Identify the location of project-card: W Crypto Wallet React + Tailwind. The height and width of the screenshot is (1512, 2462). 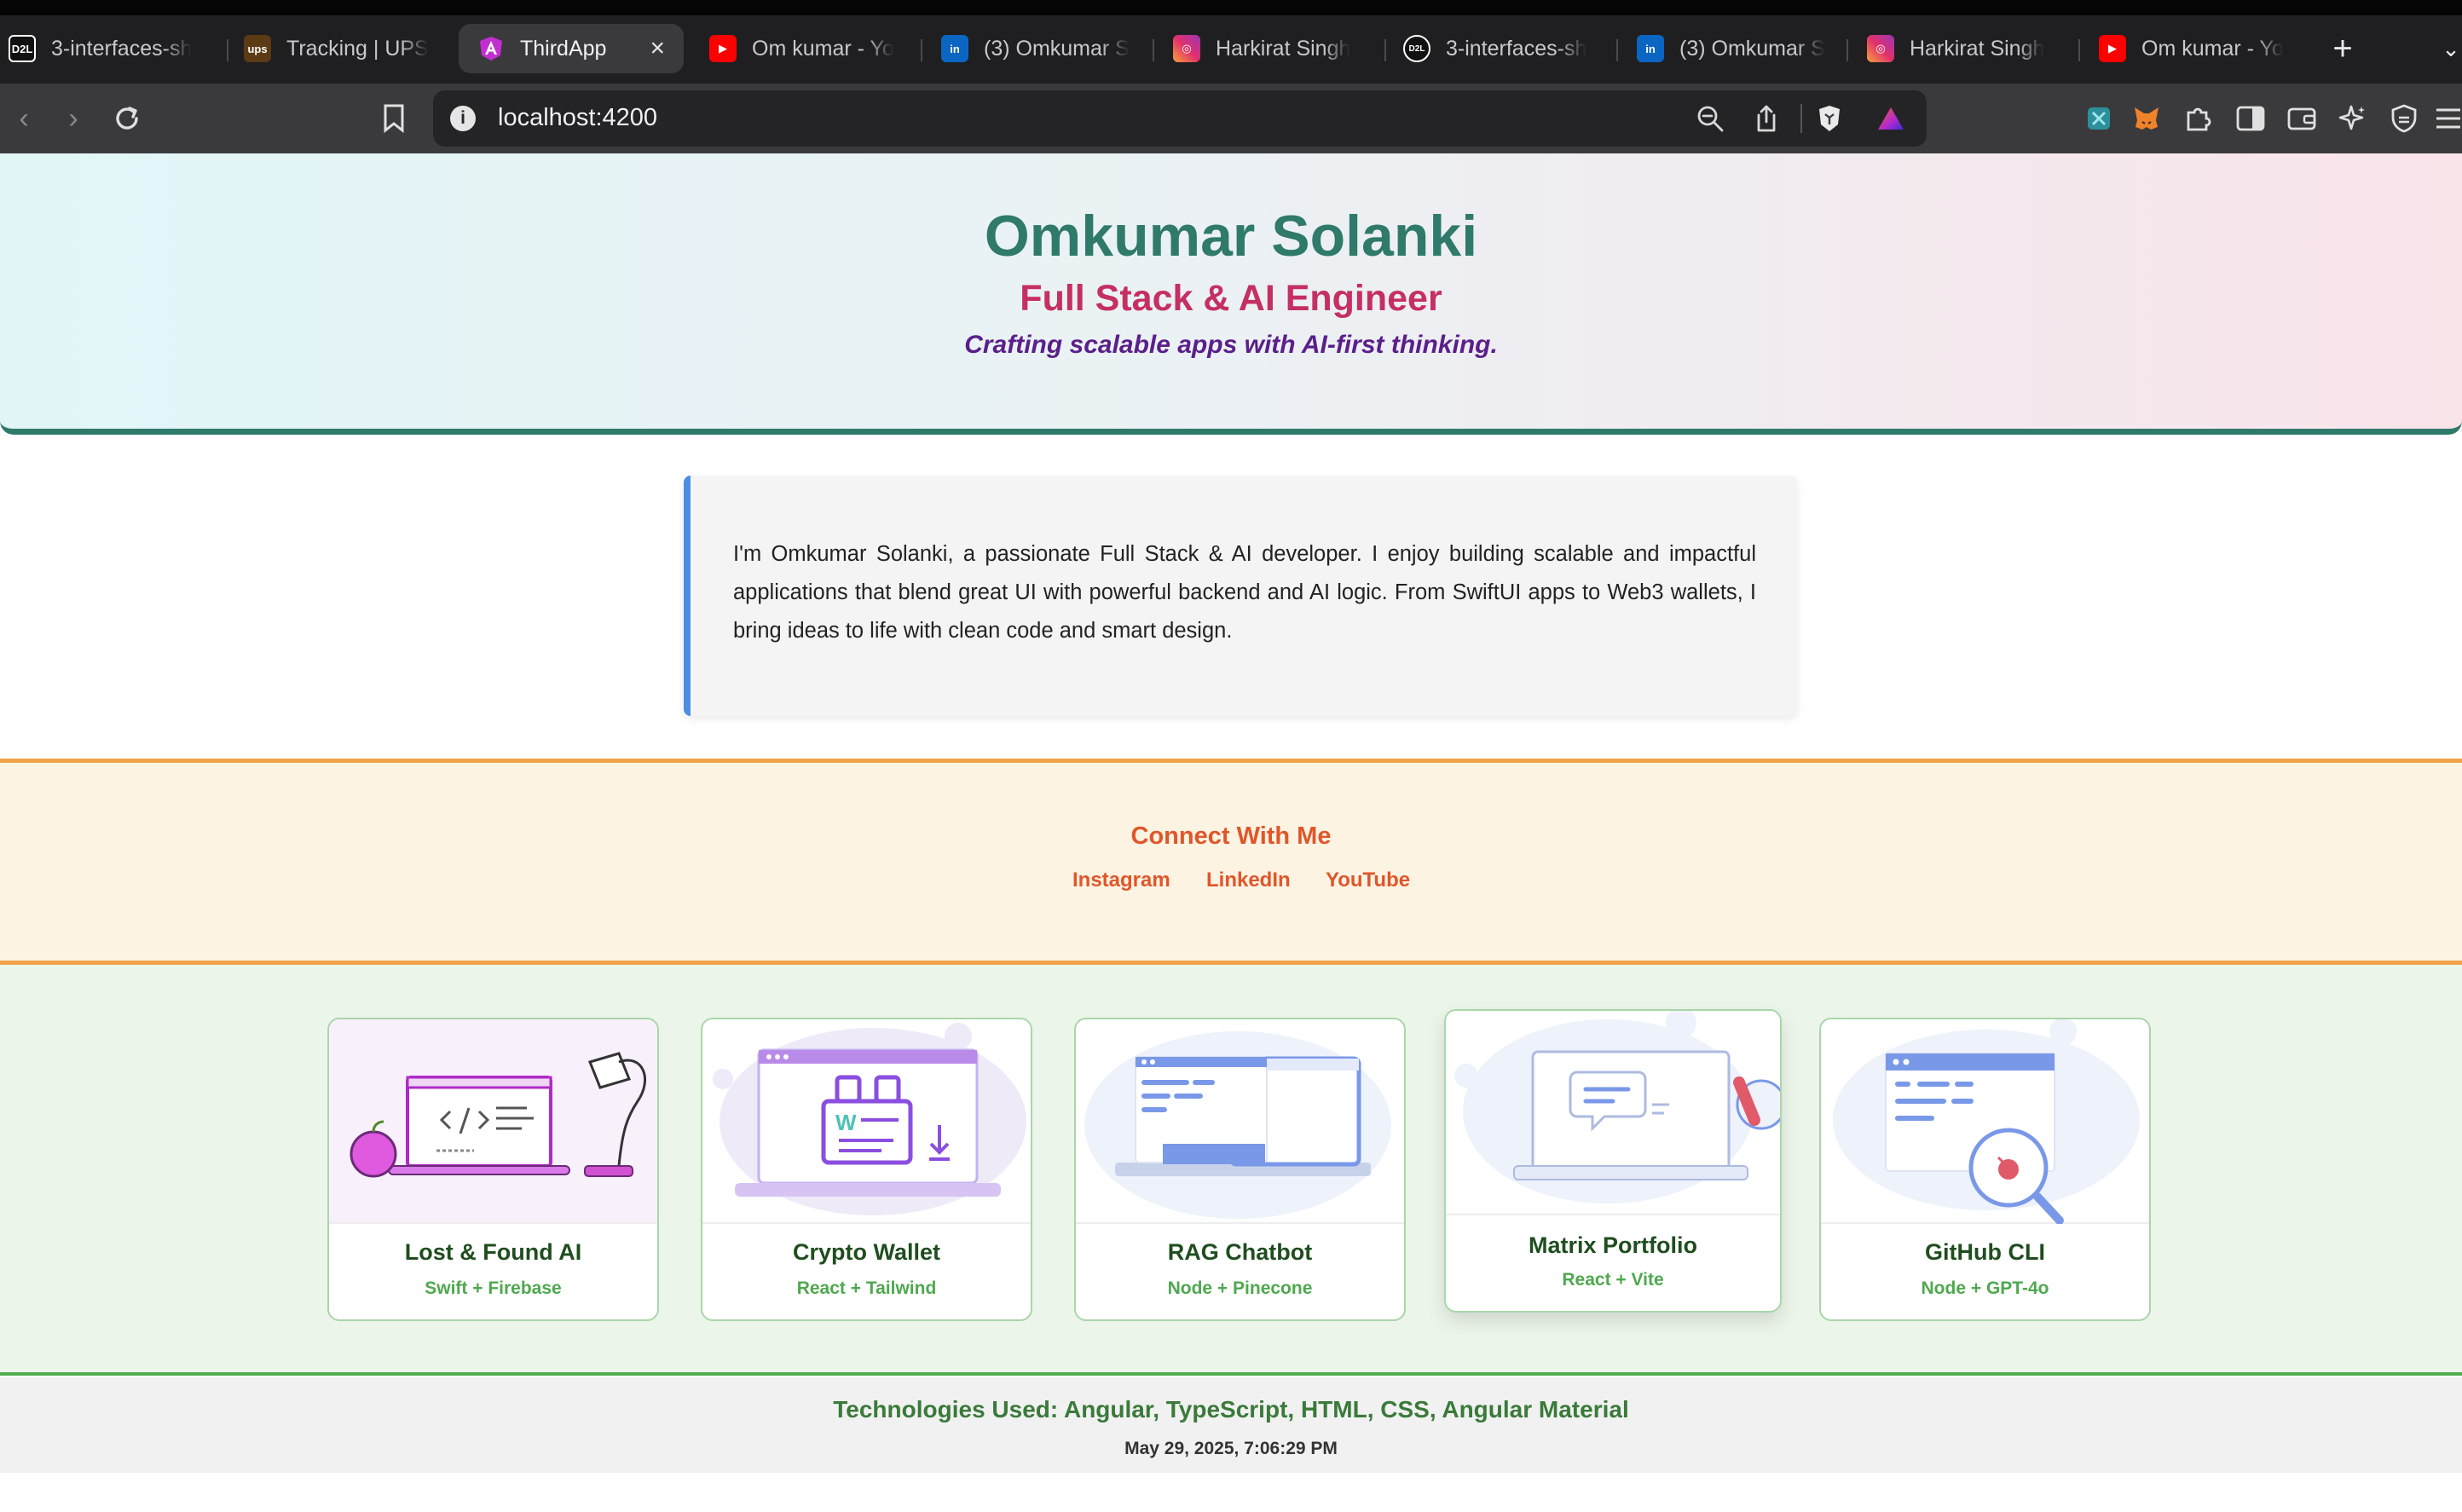
(866, 1169).